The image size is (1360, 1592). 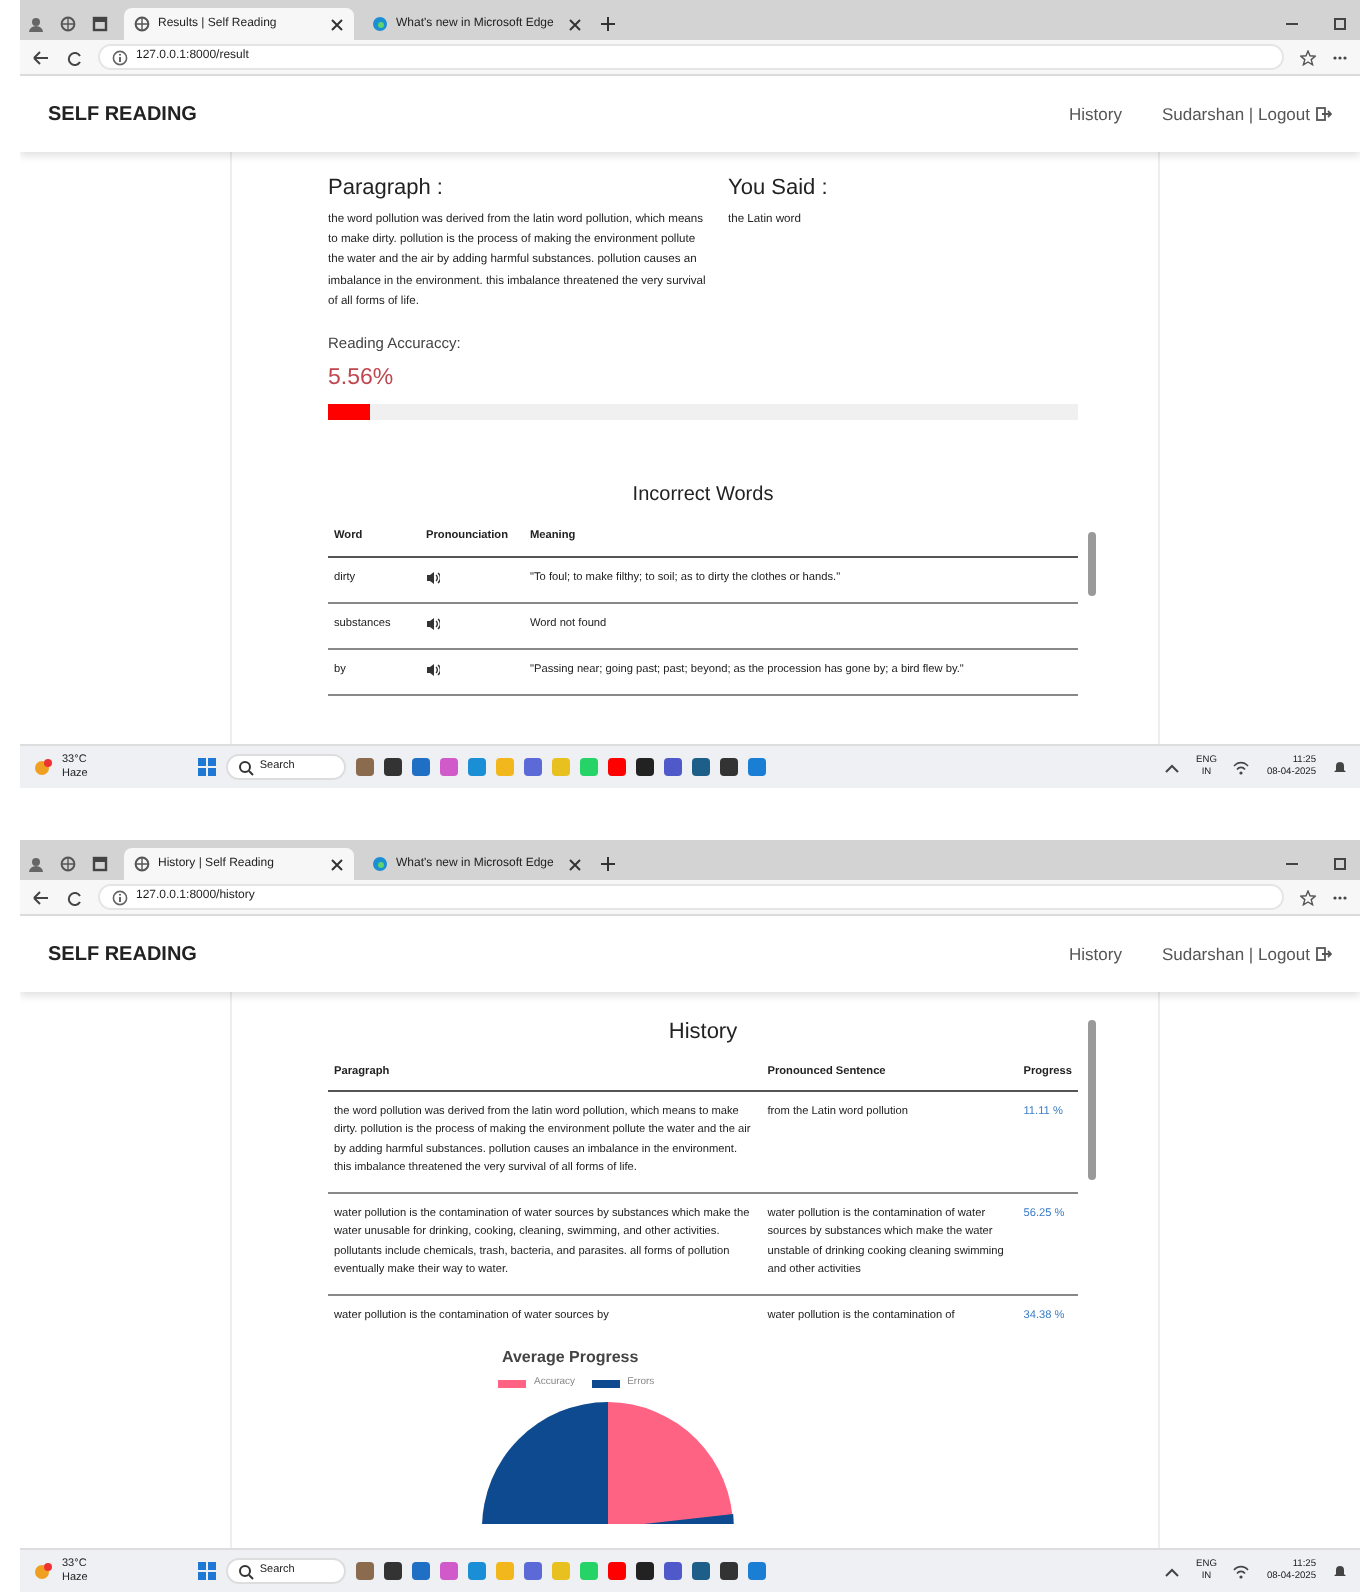 What do you see at coordinates (362, 379) in the screenshot?
I see `accuracy-value: 5.56%` at bounding box center [362, 379].